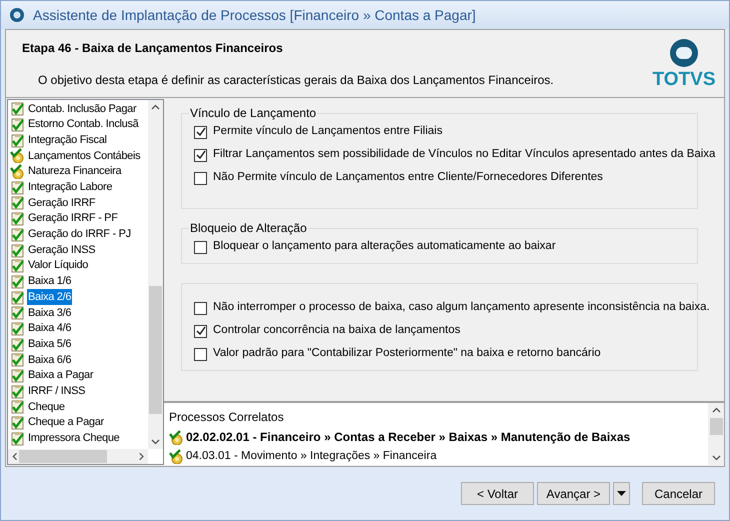  What do you see at coordinates (83, 124) in the screenshot?
I see `step-item: Estorno Contab. Inclusã` at bounding box center [83, 124].